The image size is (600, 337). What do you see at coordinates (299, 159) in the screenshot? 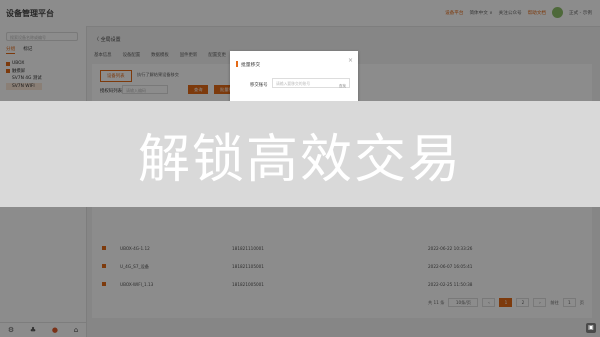
I see `banner-text: 解锁高效交易` at bounding box center [299, 159].